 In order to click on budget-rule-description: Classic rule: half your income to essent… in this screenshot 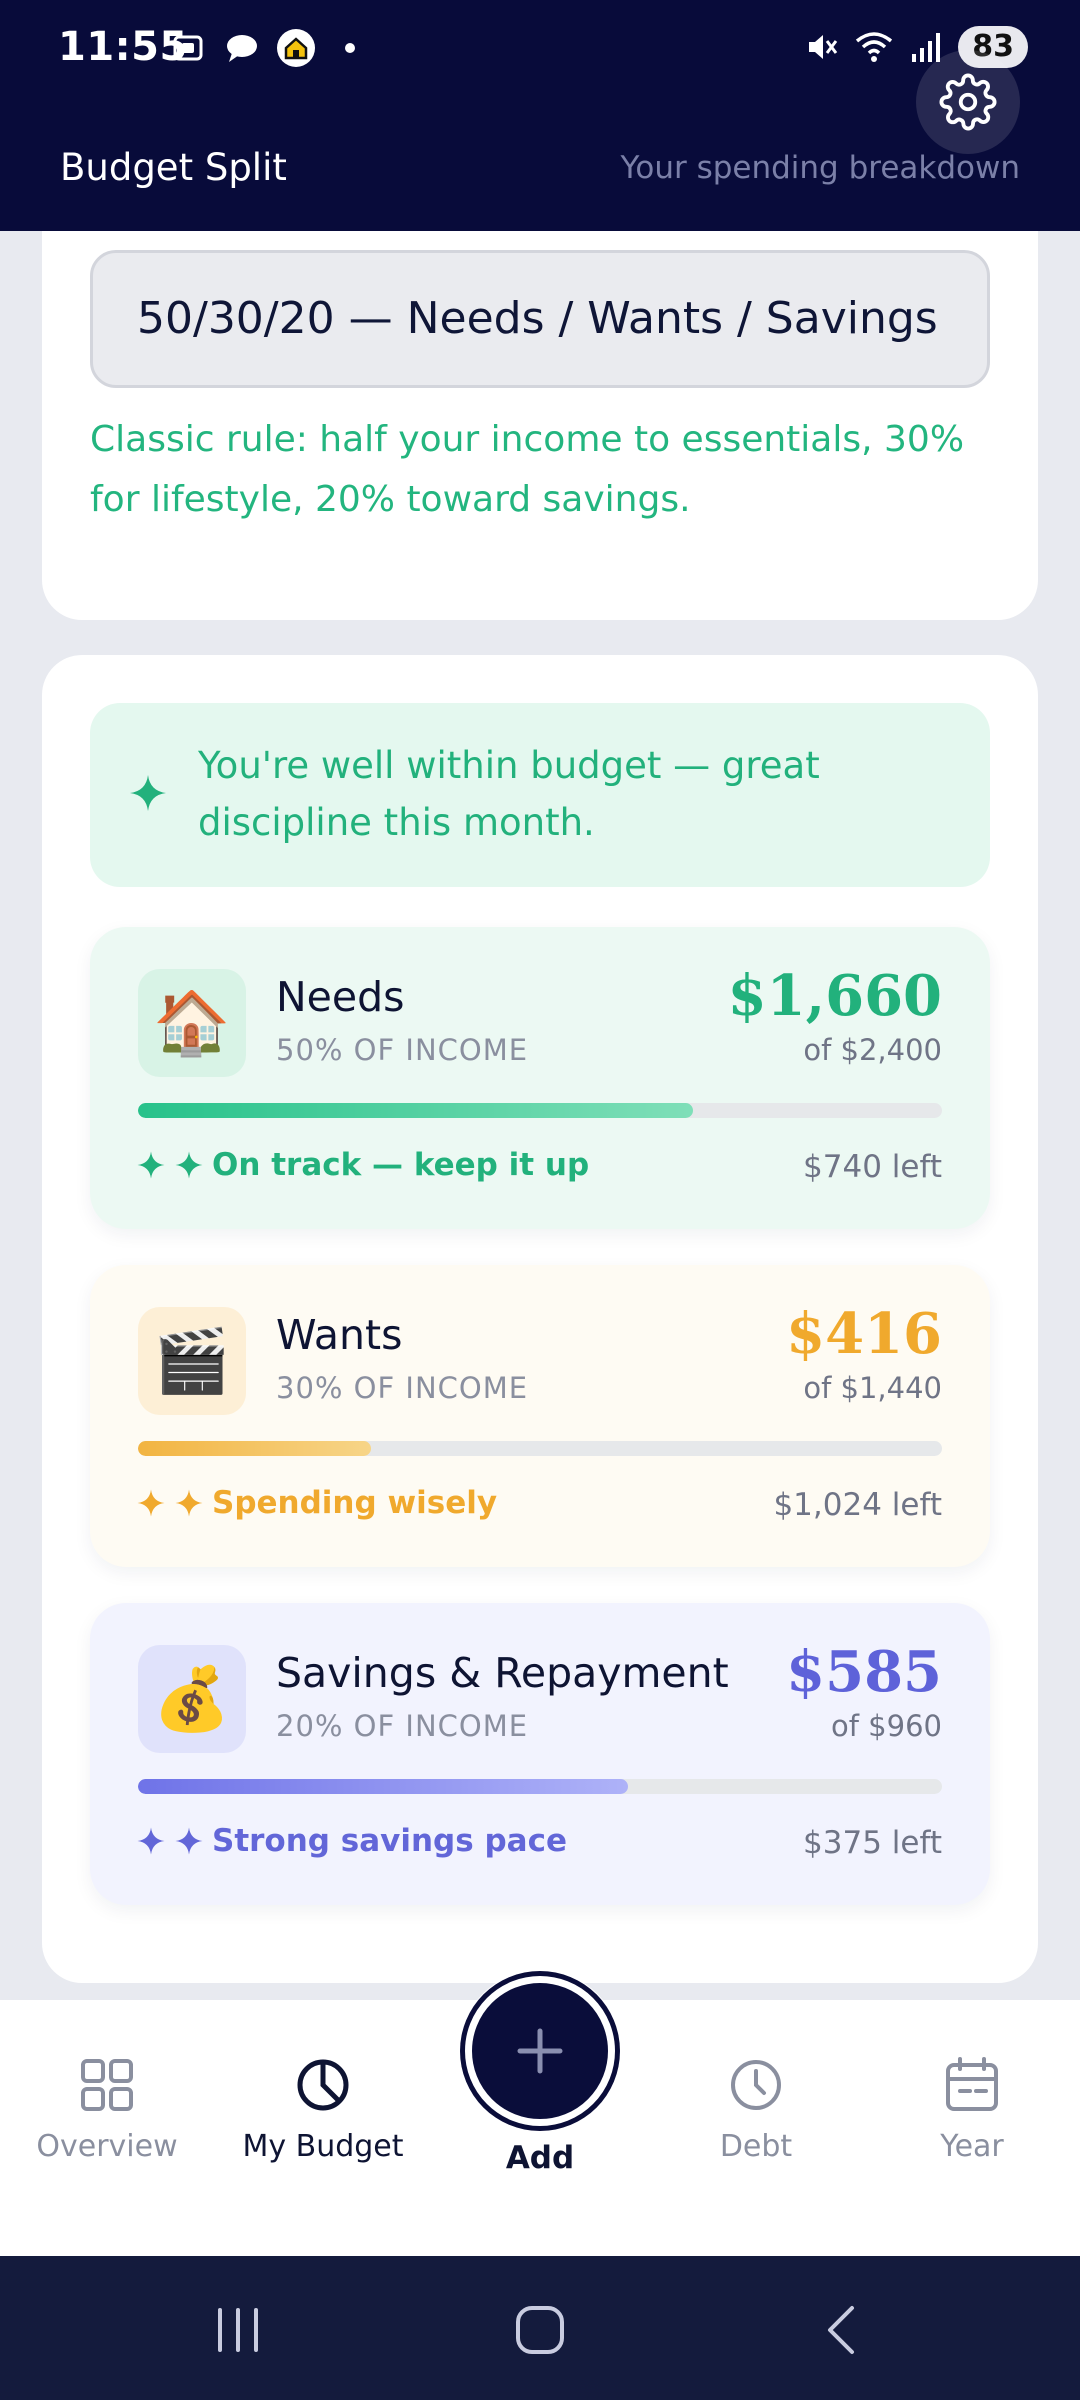, I will do `click(527, 469)`.